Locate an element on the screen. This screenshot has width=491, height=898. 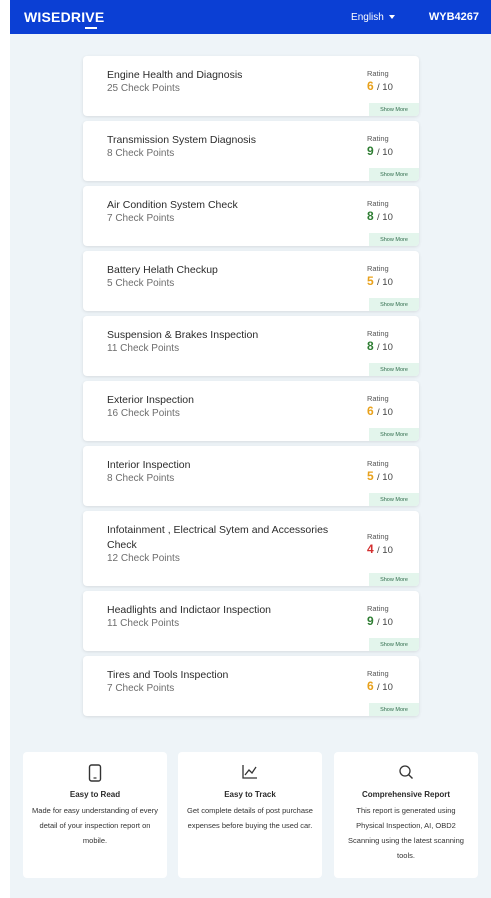
feature-title: Easy to Track is located at coordinates (250, 794).